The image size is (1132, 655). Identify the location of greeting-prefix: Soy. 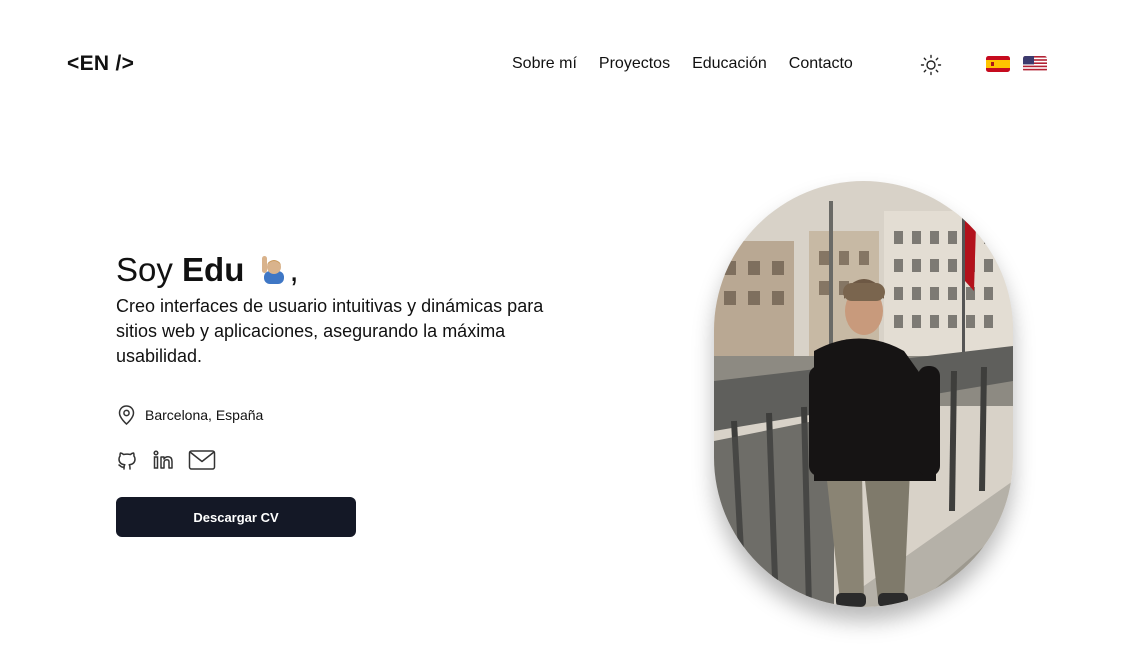
(149, 269).